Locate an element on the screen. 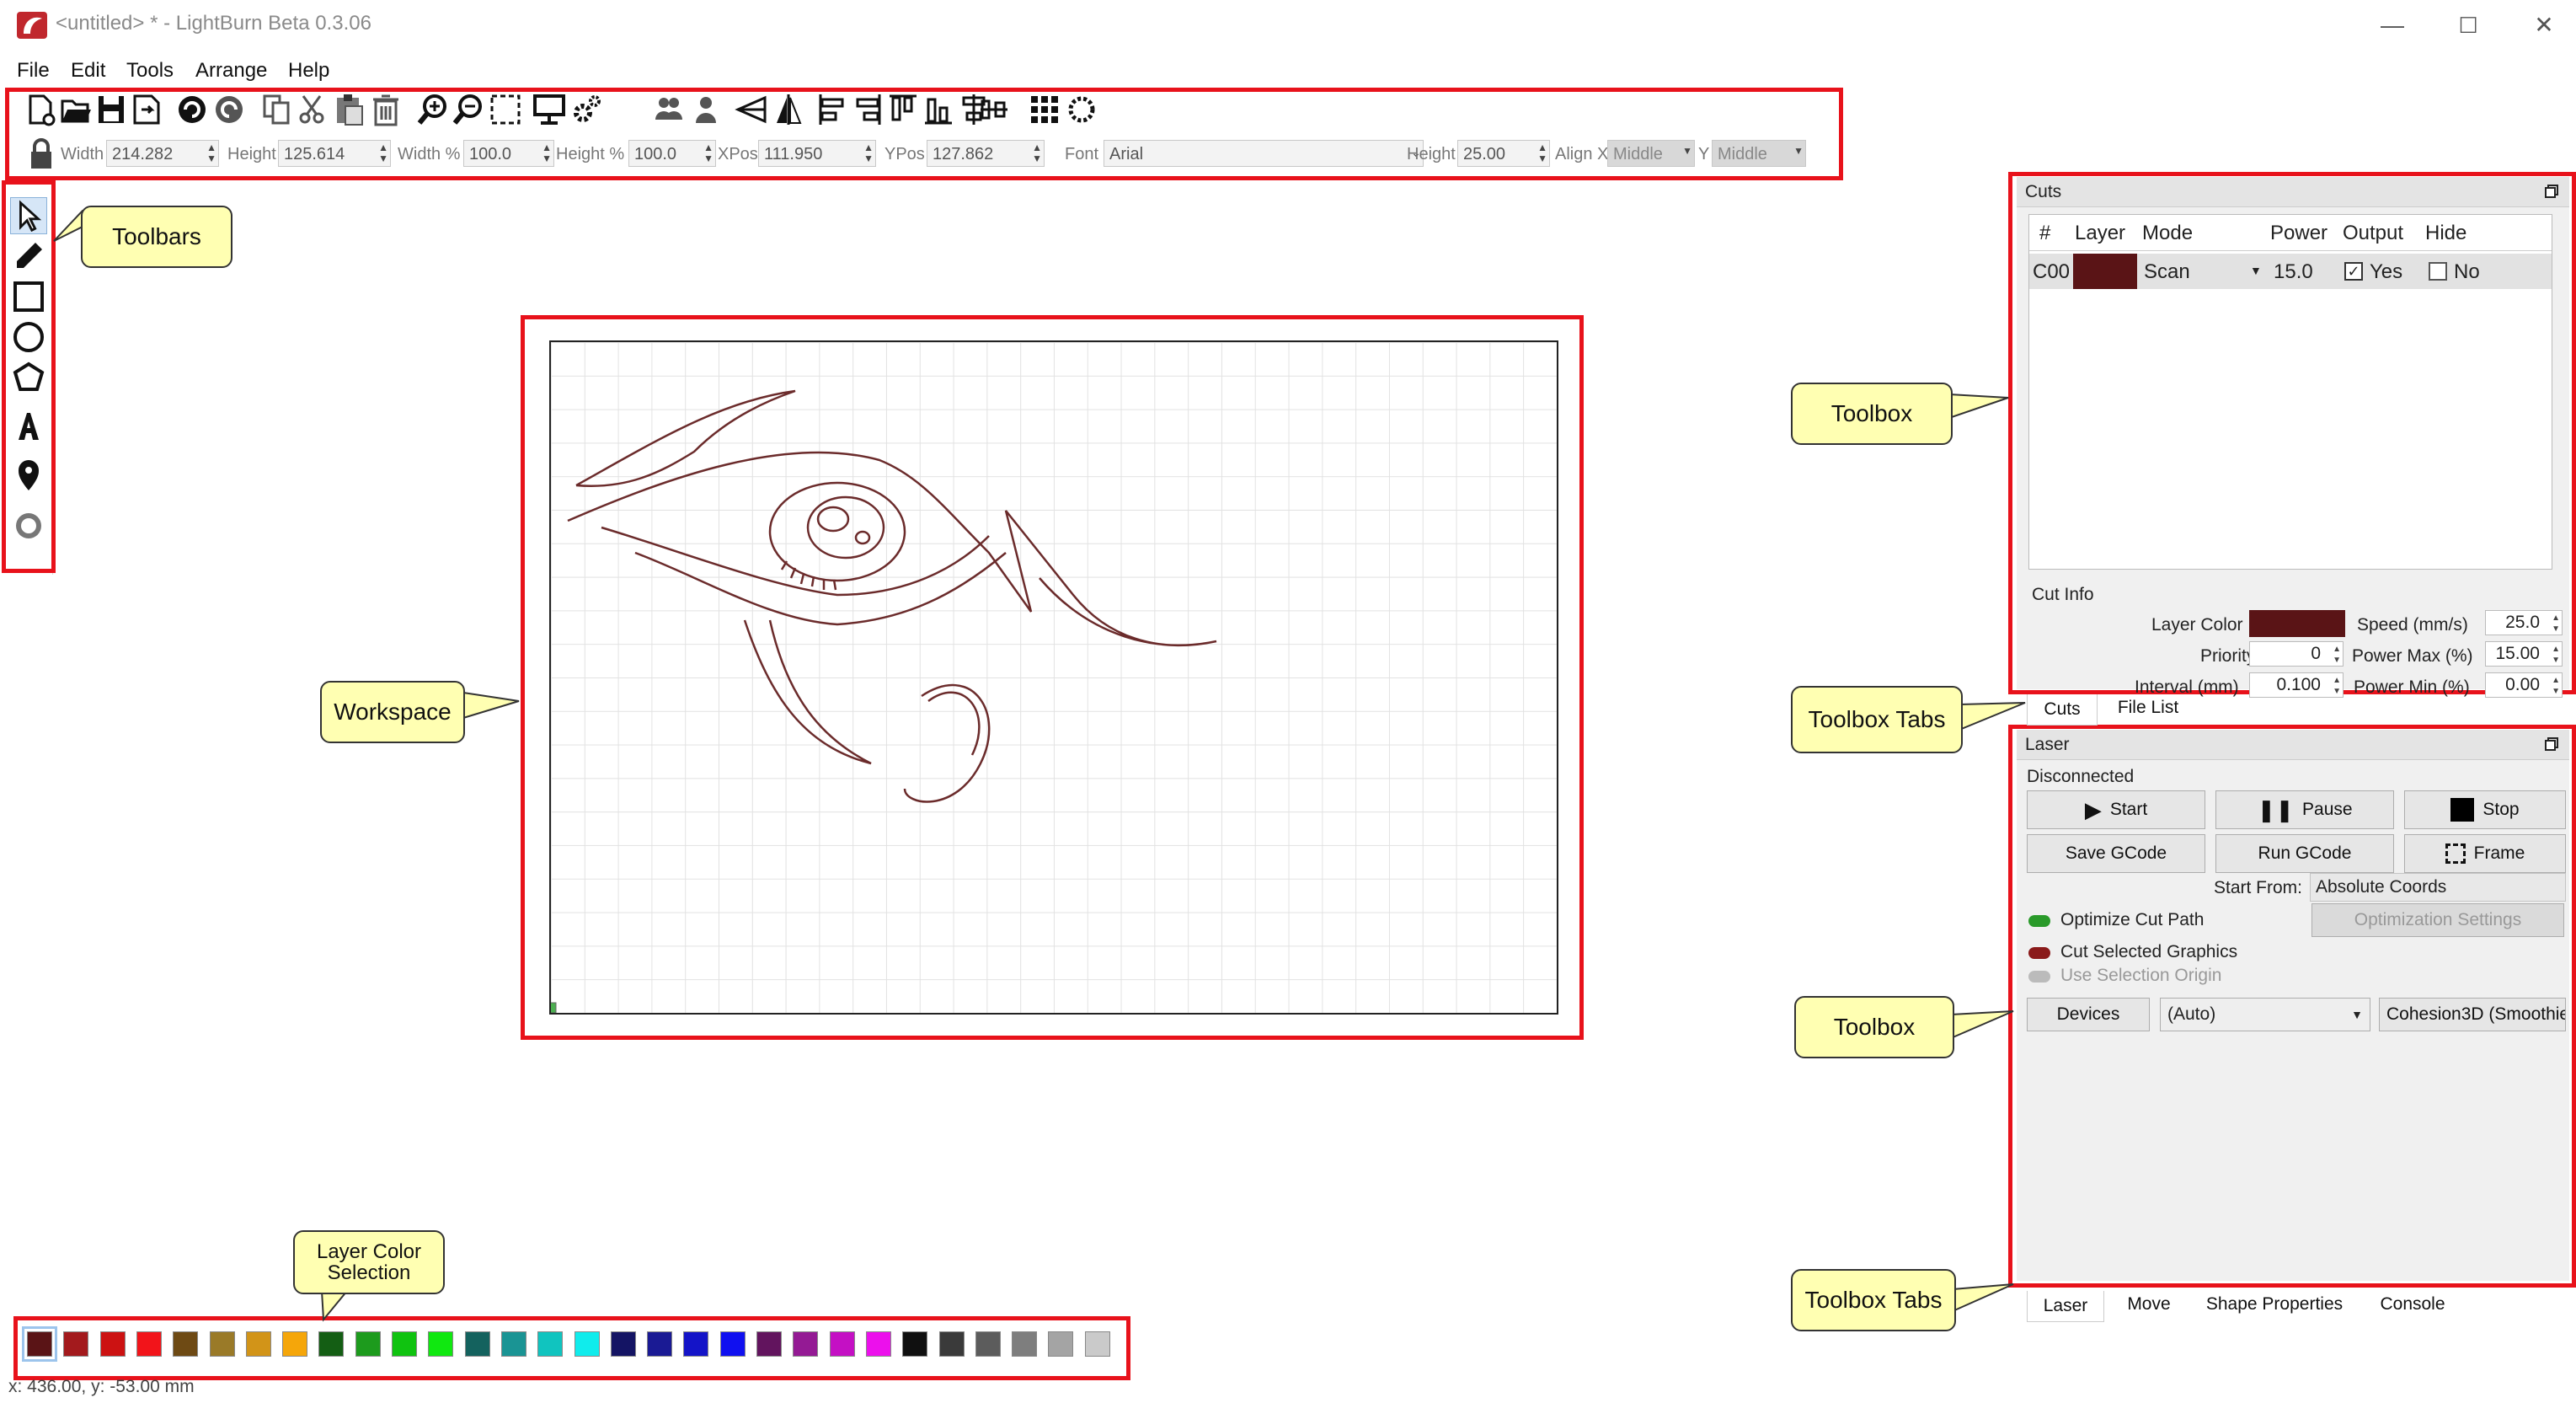  priority-label: Priority is located at coordinates (2228, 656).